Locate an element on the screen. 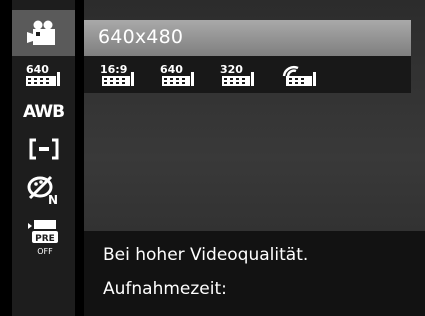 This screenshot has height=316, width=425. help-text-line-1: Bei hoher Videoqualität. is located at coordinates (206, 255).